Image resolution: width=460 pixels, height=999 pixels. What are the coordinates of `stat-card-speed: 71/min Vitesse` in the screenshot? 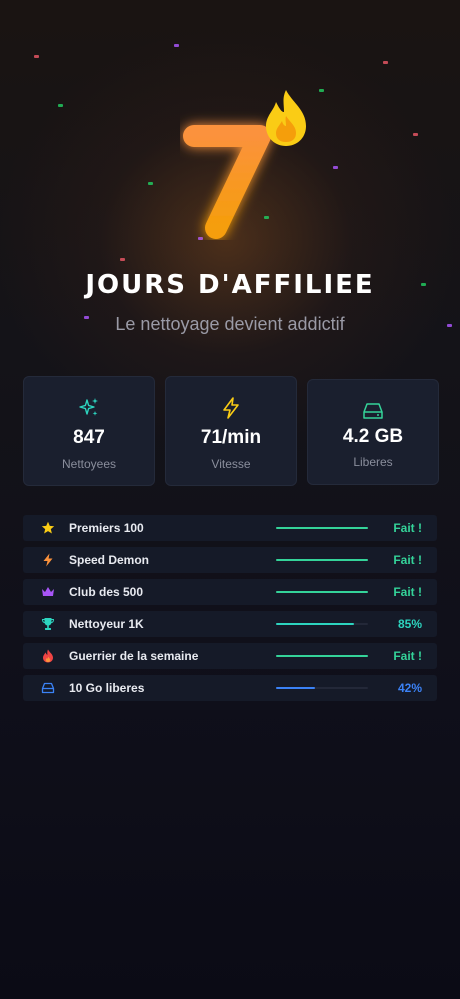 It's located at (231, 431).